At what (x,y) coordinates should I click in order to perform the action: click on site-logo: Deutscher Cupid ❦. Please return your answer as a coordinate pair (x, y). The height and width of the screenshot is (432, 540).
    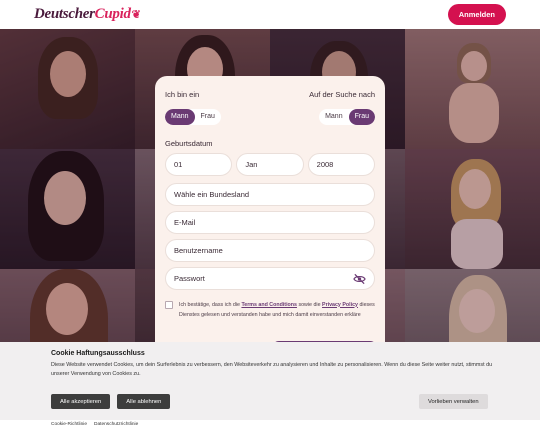
    Looking at the image, I should click on (87, 14).